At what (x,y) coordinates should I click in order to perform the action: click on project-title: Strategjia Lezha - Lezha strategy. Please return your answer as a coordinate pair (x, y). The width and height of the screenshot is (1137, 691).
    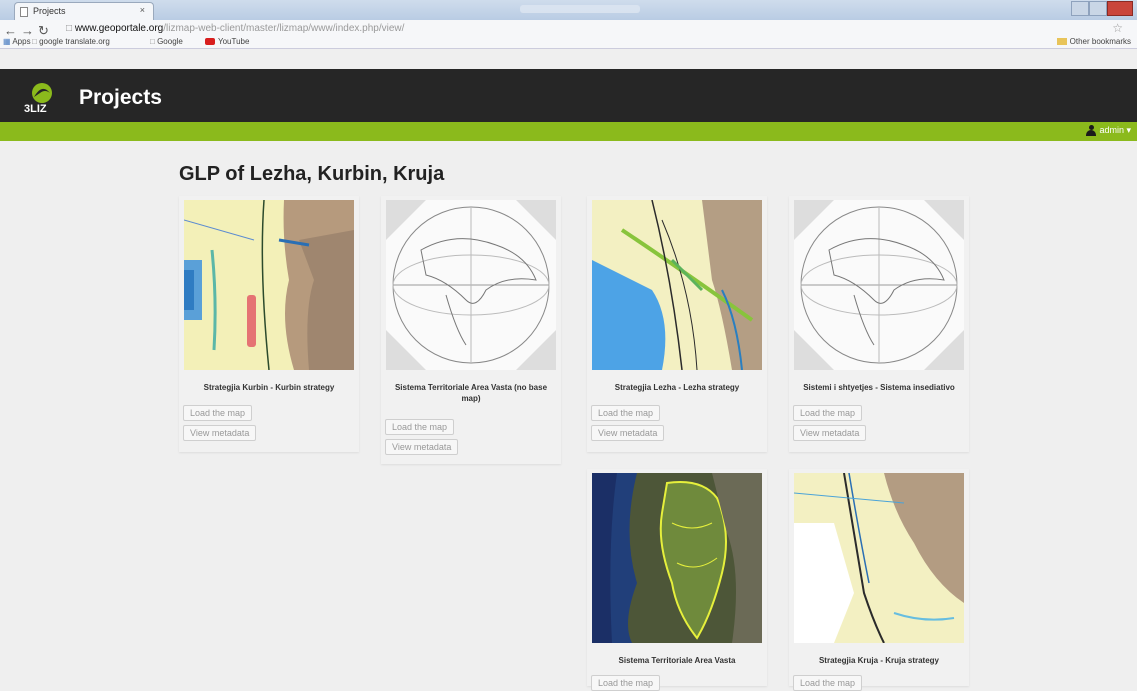
    Looking at the image, I should click on (677, 387).